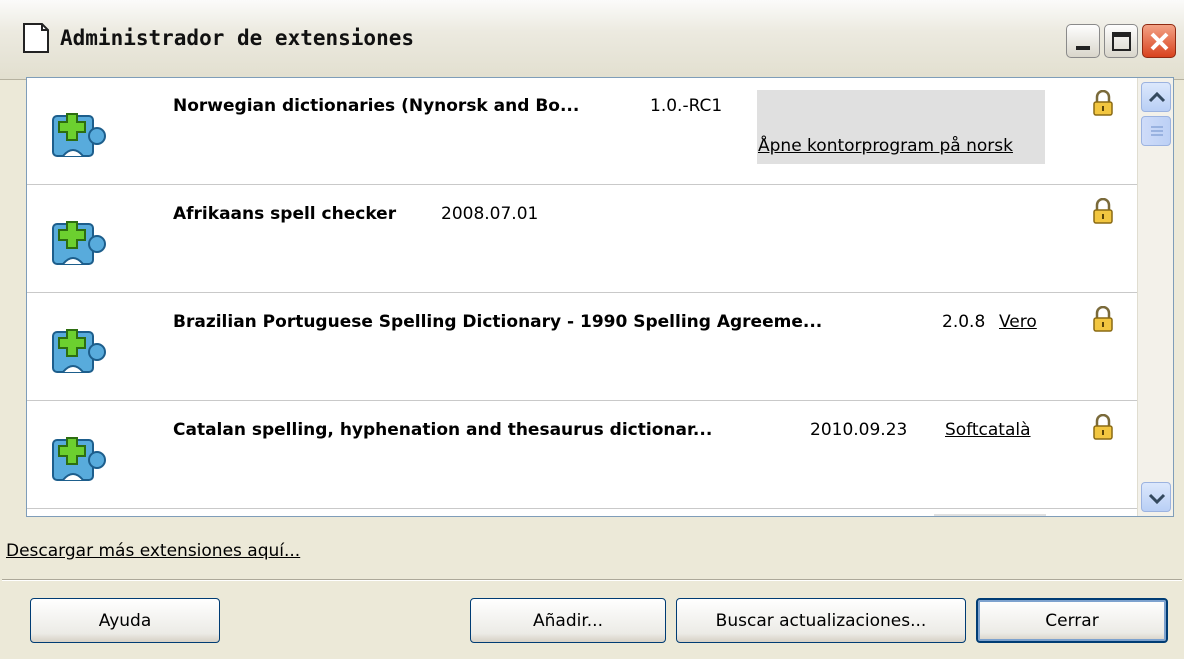 The width and height of the screenshot is (1184, 659). I want to click on title-bar: Administrador de extensiones, so click(592, 40).